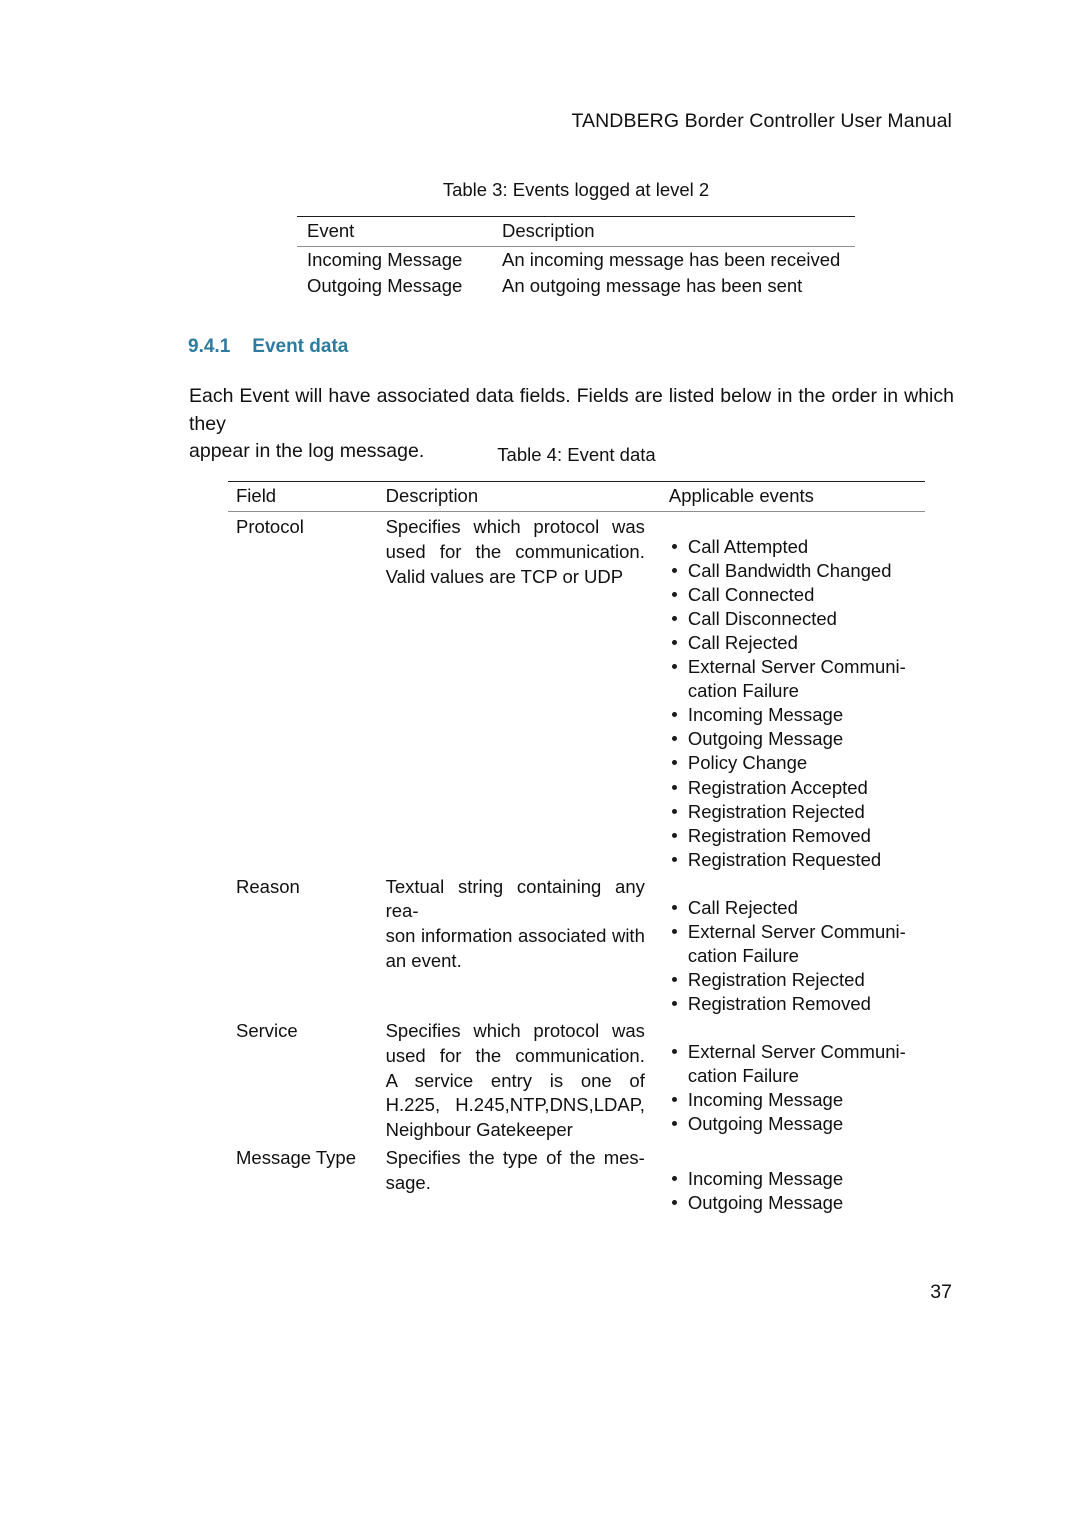 The width and height of the screenshot is (1080, 1527). I want to click on list-item: Call Bandwidth Changed, so click(797, 571).